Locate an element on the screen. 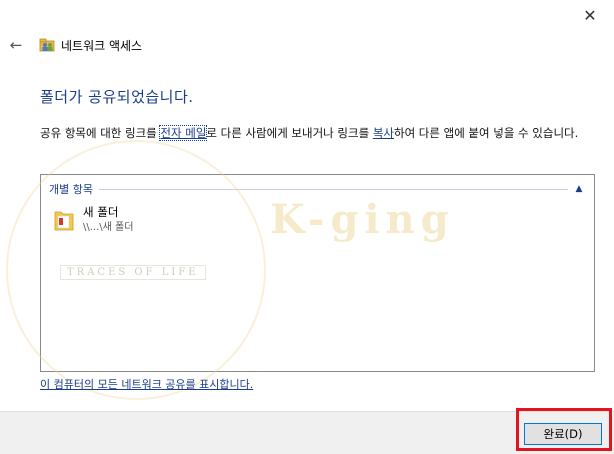  desc-part-3: 하여 다른 앱에 붙여 넣을 수 있습니다. is located at coordinates (486, 133).